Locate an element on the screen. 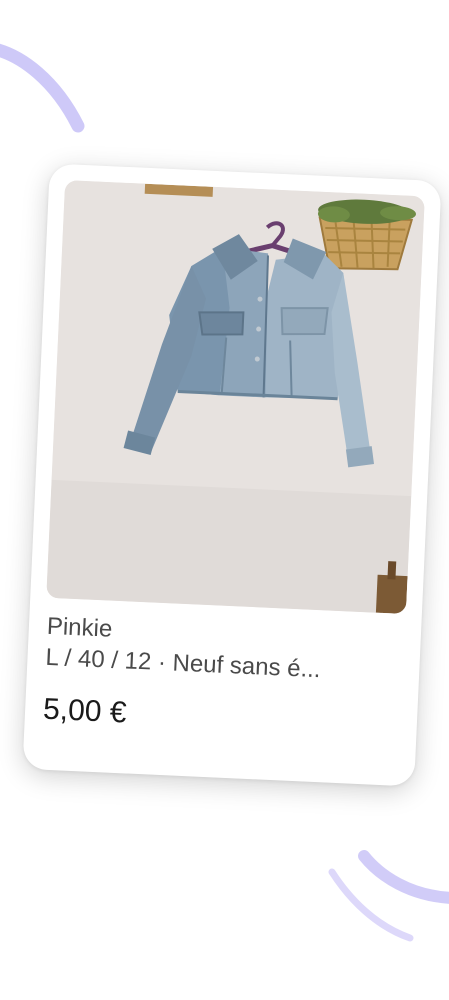 The height and width of the screenshot is (1000, 449). decorative-swoosh-top-left is located at coordinates (42, 88).